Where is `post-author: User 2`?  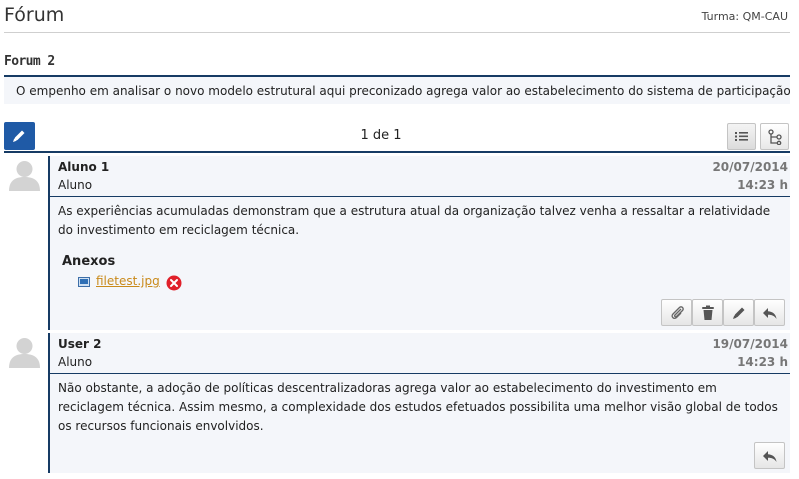 post-author: User 2 is located at coordinates (80, 344).